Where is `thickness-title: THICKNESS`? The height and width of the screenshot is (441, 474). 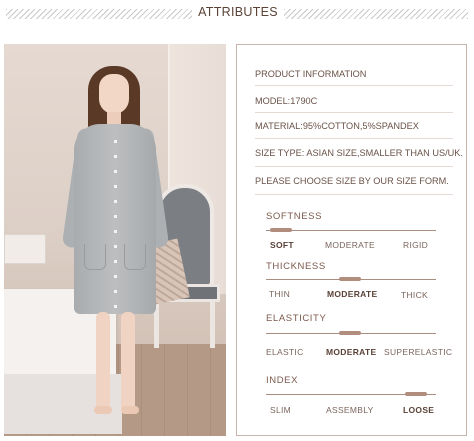 thickness-title: THICKNESS is located at coordinates (296, 266).